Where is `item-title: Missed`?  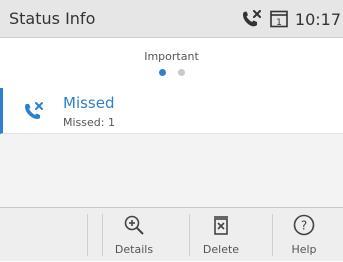
item-title: Missed is located at coordinates (89, 103).